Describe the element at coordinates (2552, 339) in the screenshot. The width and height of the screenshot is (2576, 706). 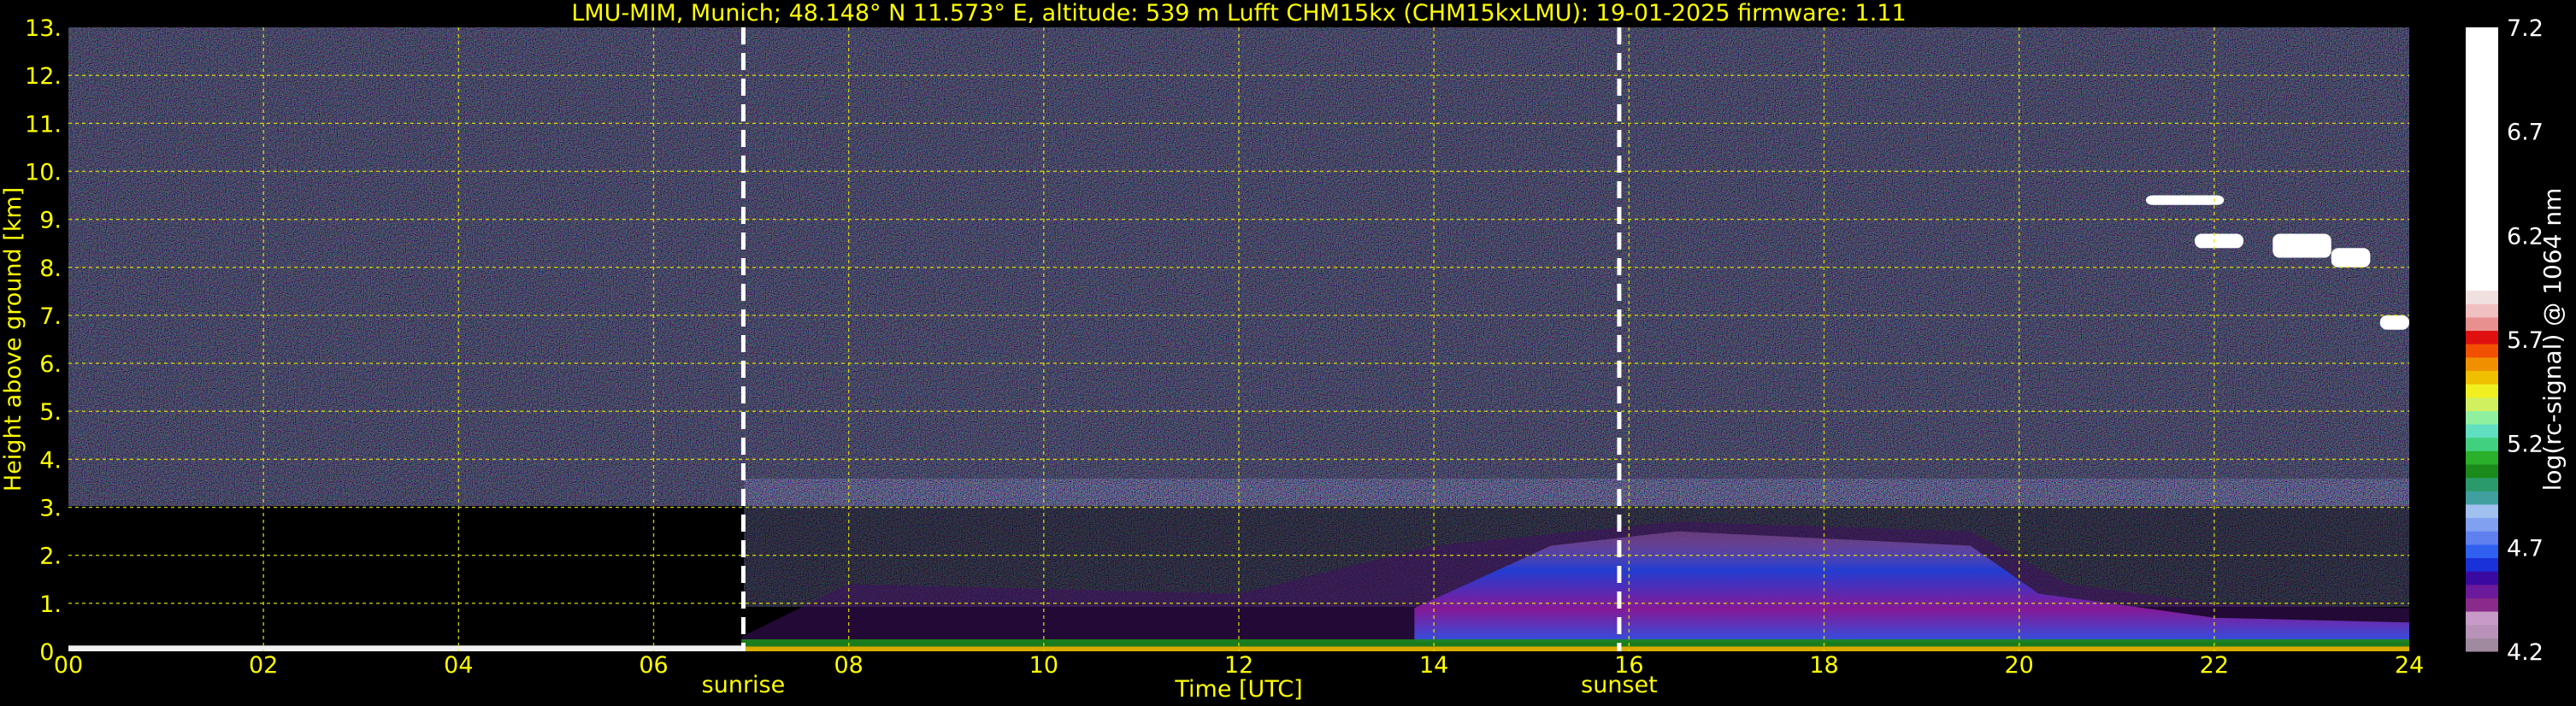
I see `colorbar-label: log(rc-signal) @ 1064 nm` at that location.